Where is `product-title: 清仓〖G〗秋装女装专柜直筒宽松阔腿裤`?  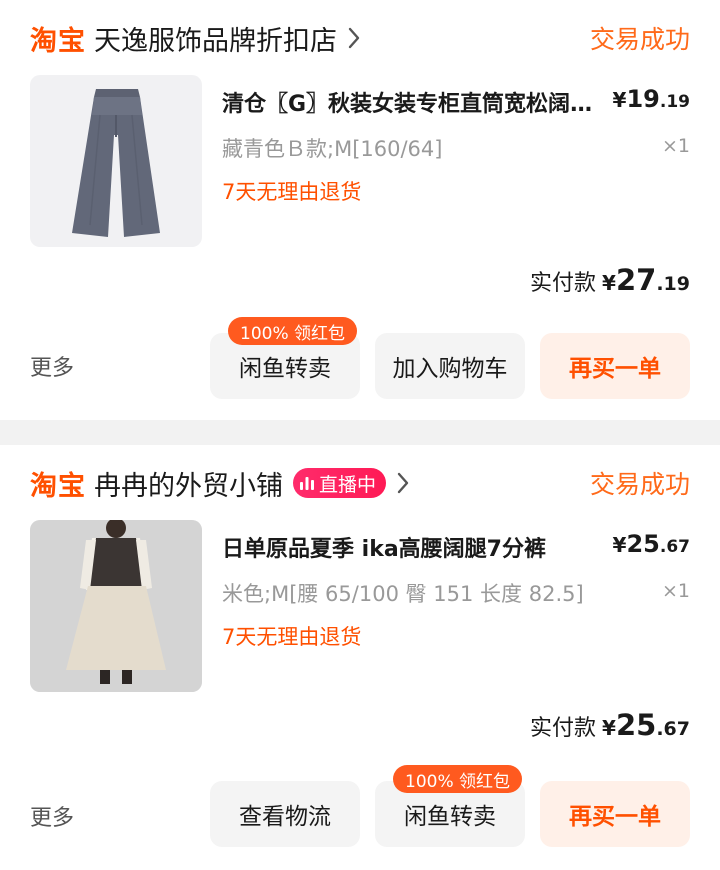
product-title: 清仓〖G〗秋装女装专柜直筒宽松阔腿裤 is located at coordinates (414, 102).